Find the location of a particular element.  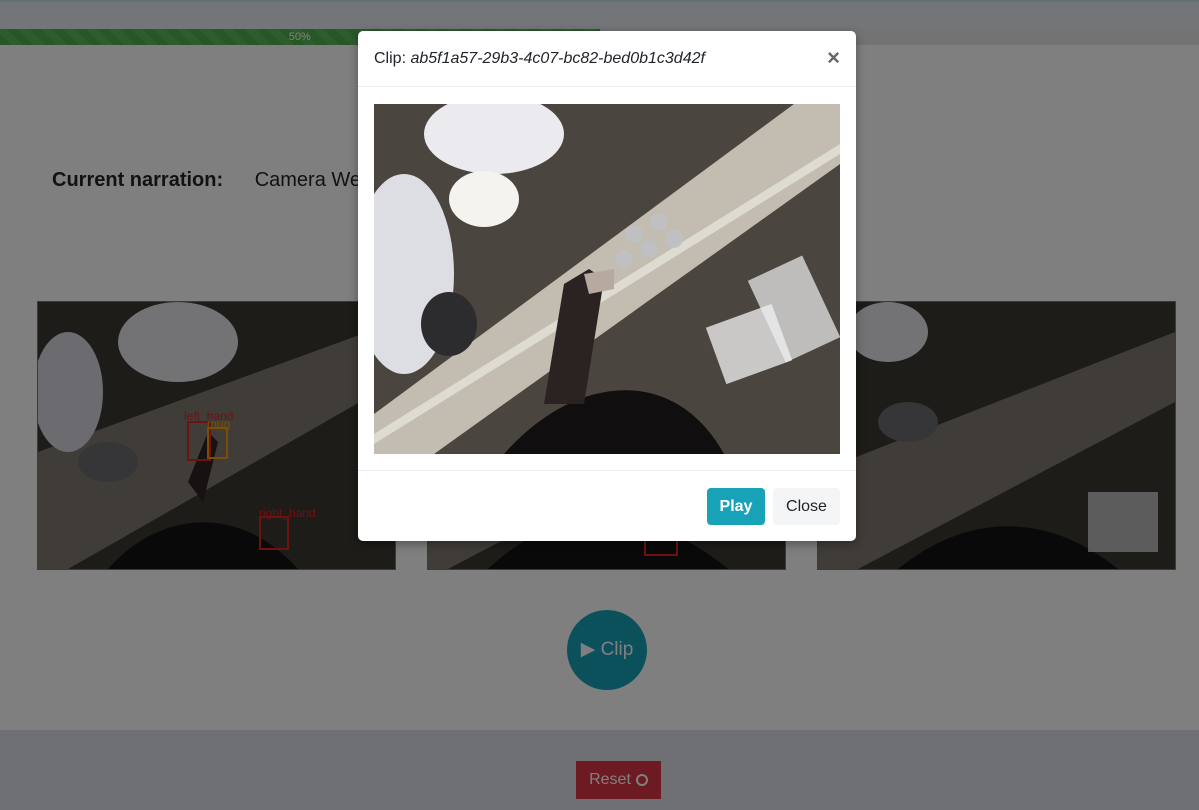

close-button: Close is located at coordinates (806, 506).